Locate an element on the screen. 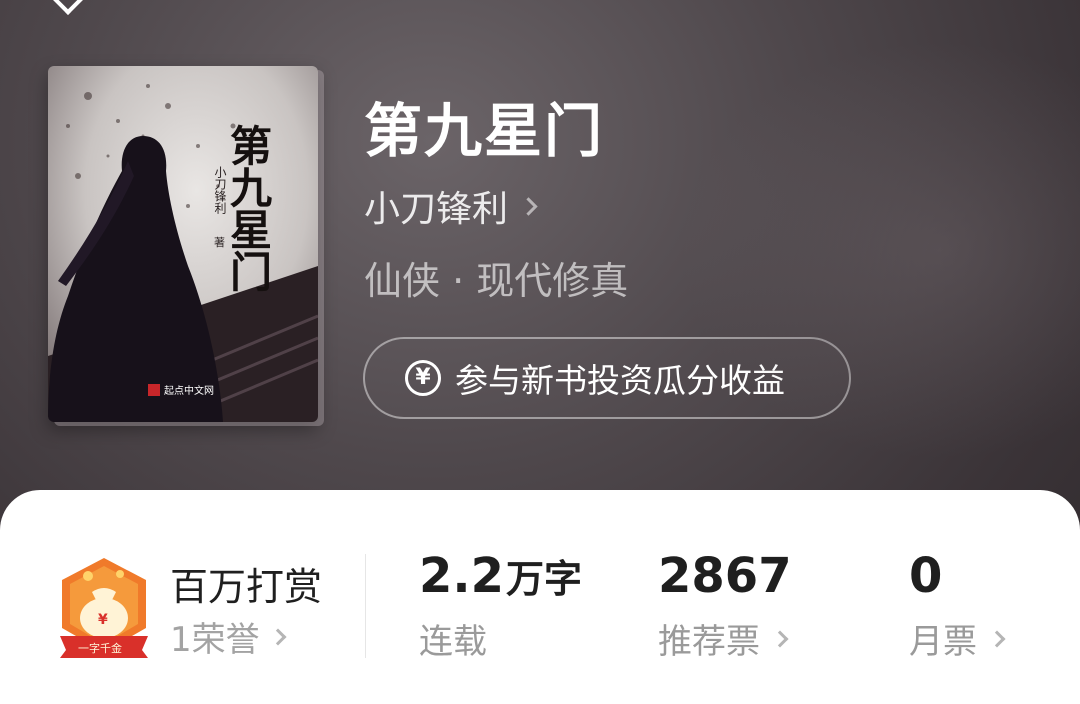 The image size is (1080, 704). yen-circle-icon: ¥ is located at coordinates (423, 378).